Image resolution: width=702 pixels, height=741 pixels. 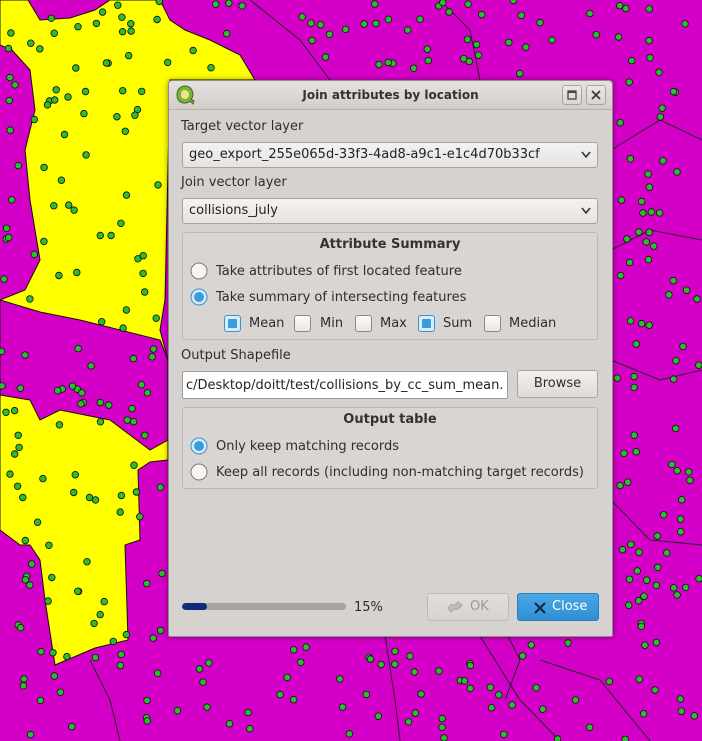 I want to click on radio-keep-all, so click(x=199, y=472).